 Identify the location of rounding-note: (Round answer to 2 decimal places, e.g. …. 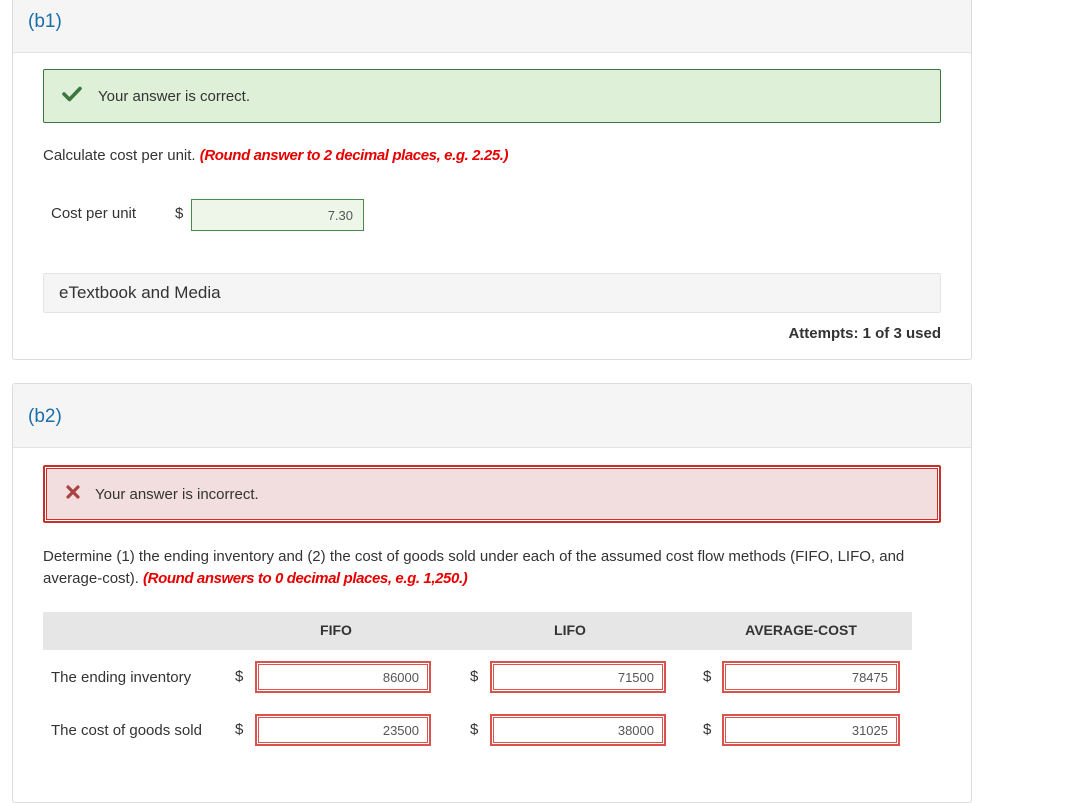
(354, 155).